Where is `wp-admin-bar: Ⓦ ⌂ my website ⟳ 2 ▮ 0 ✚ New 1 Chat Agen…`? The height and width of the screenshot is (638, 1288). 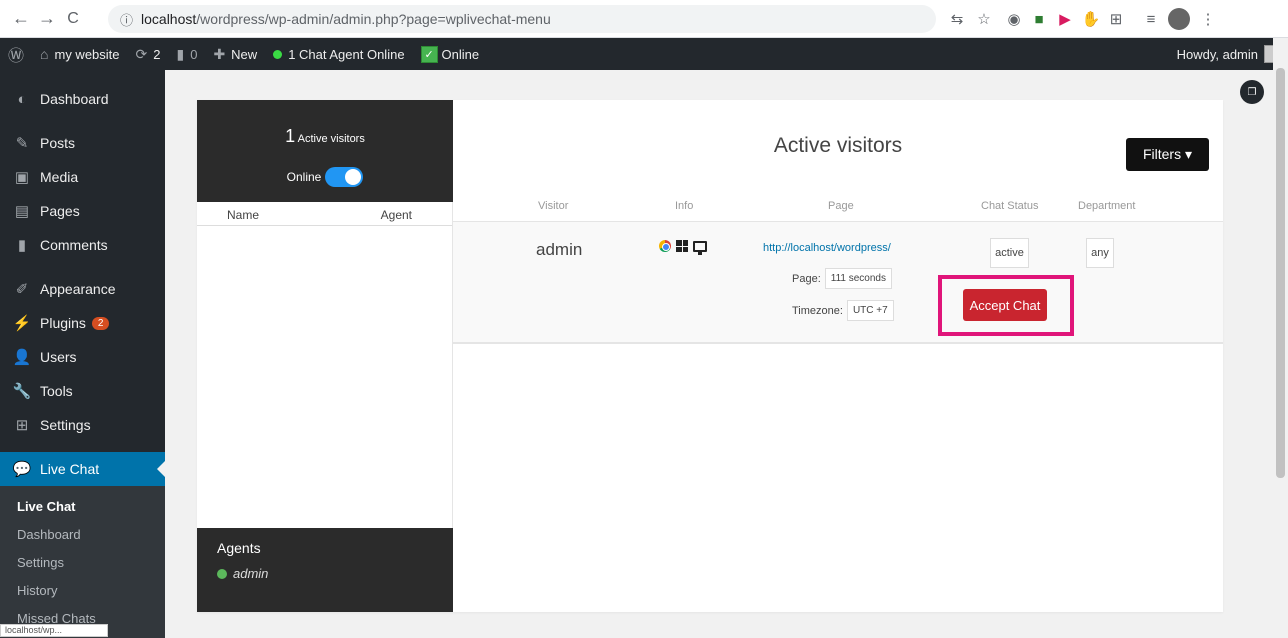
wp-admin-bar: Ⓦ ⌂ my website ⟳ 2 ▮ 0 ✚ New 1 Chat Agen… is located at coordinates (644, 54).